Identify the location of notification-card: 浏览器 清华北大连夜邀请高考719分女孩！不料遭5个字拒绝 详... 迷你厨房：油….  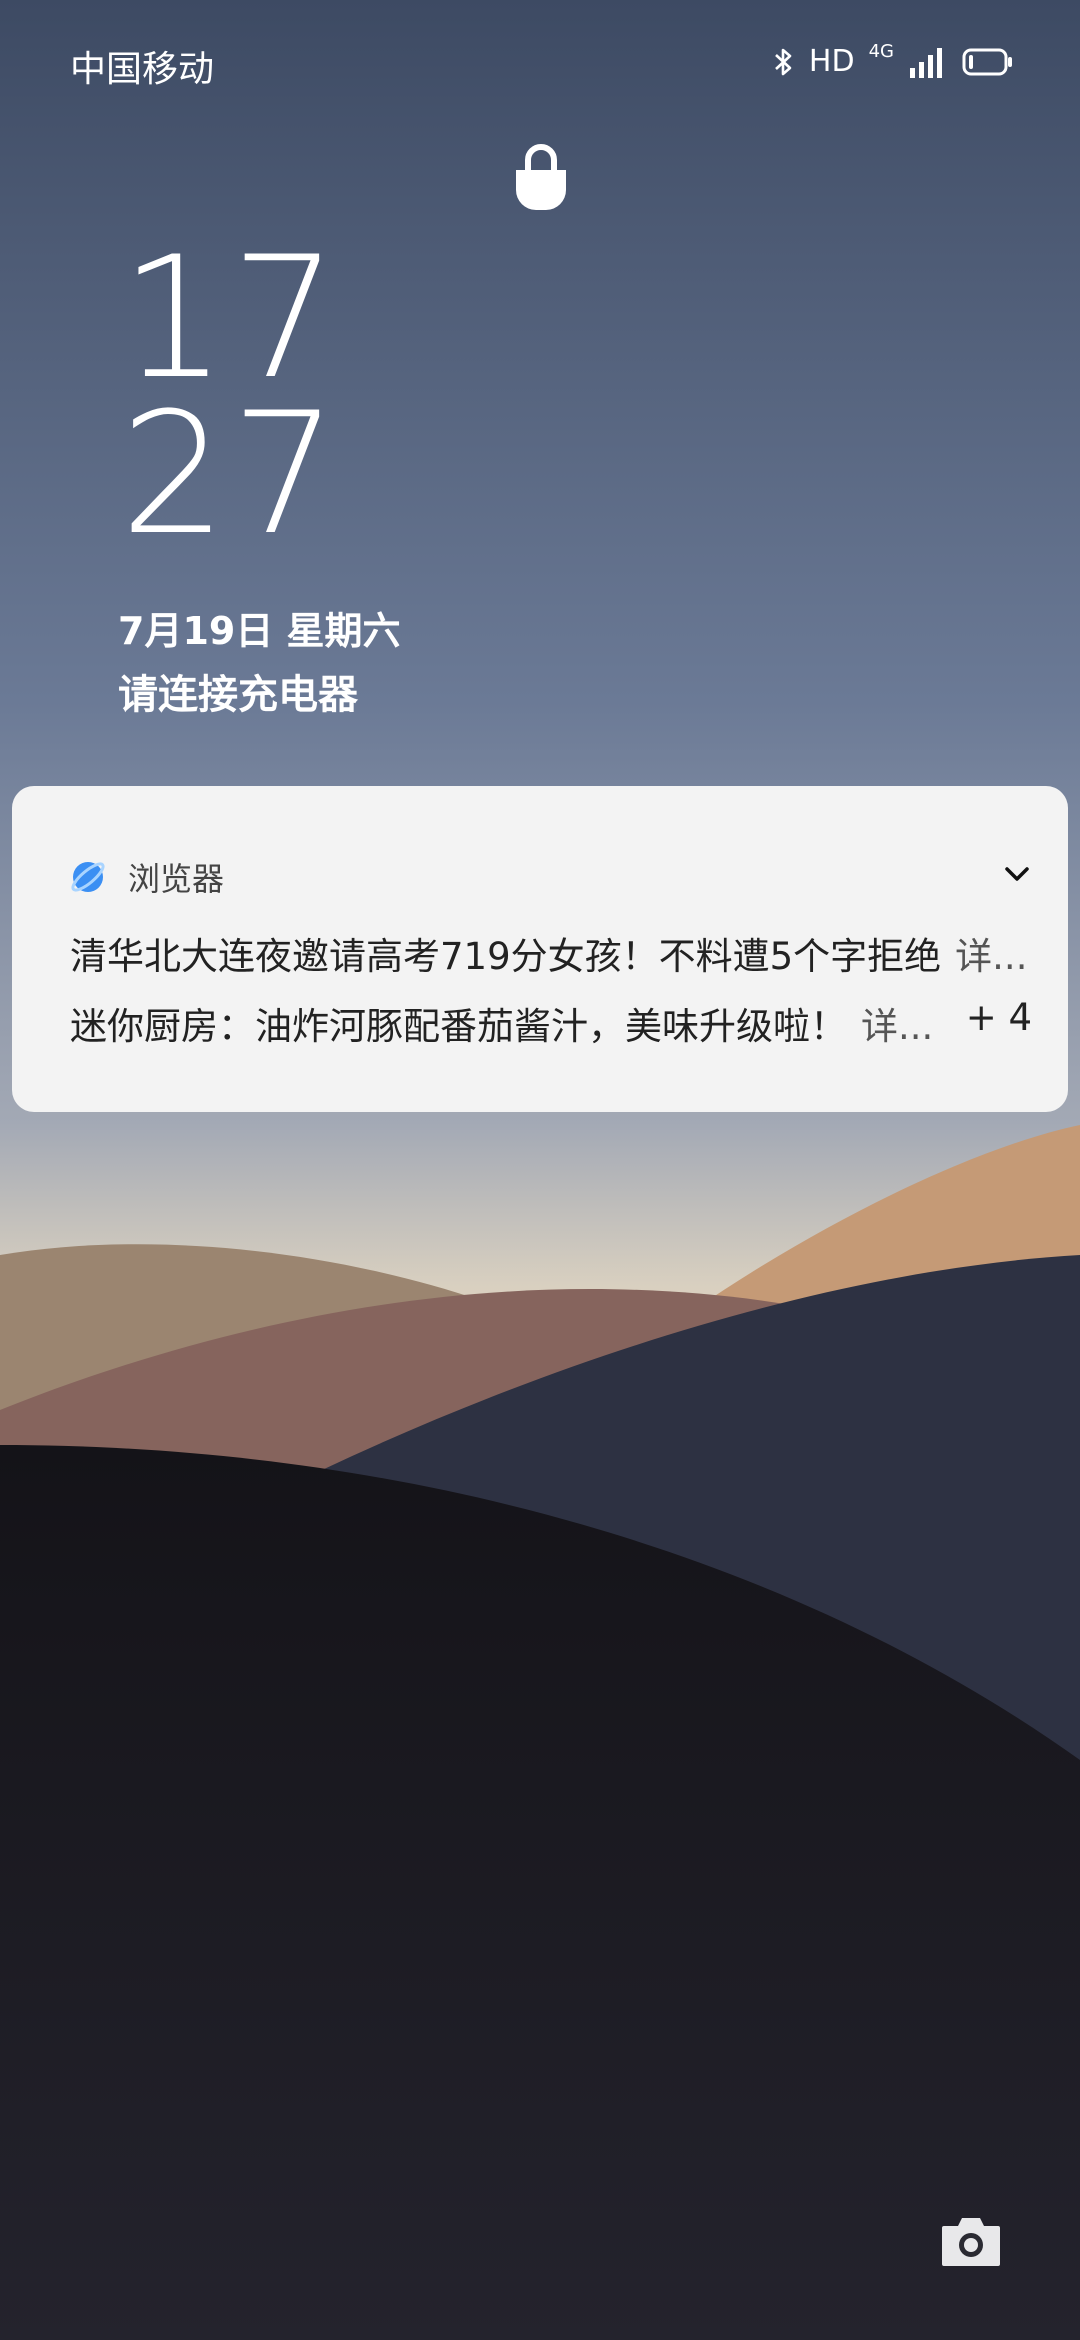
(540, 949).